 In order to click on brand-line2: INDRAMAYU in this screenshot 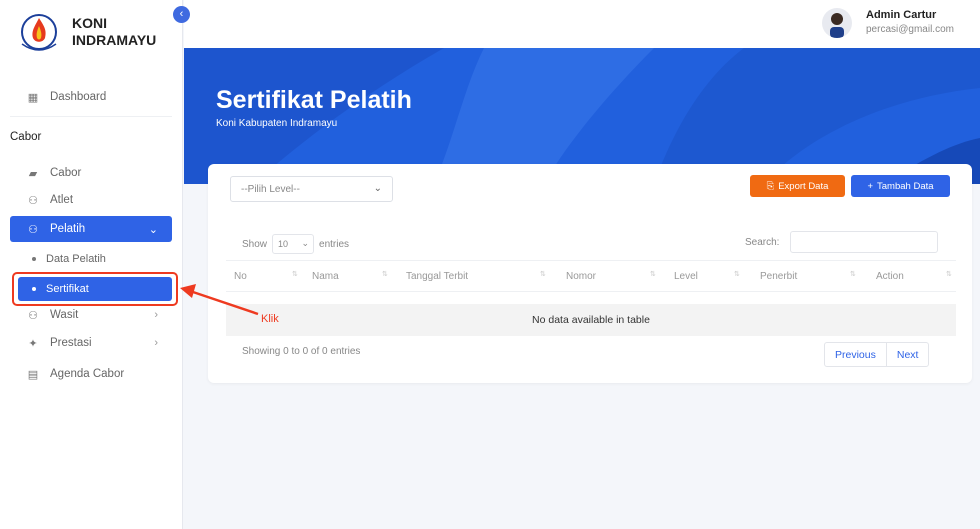, I will do `click(114, 40)`.